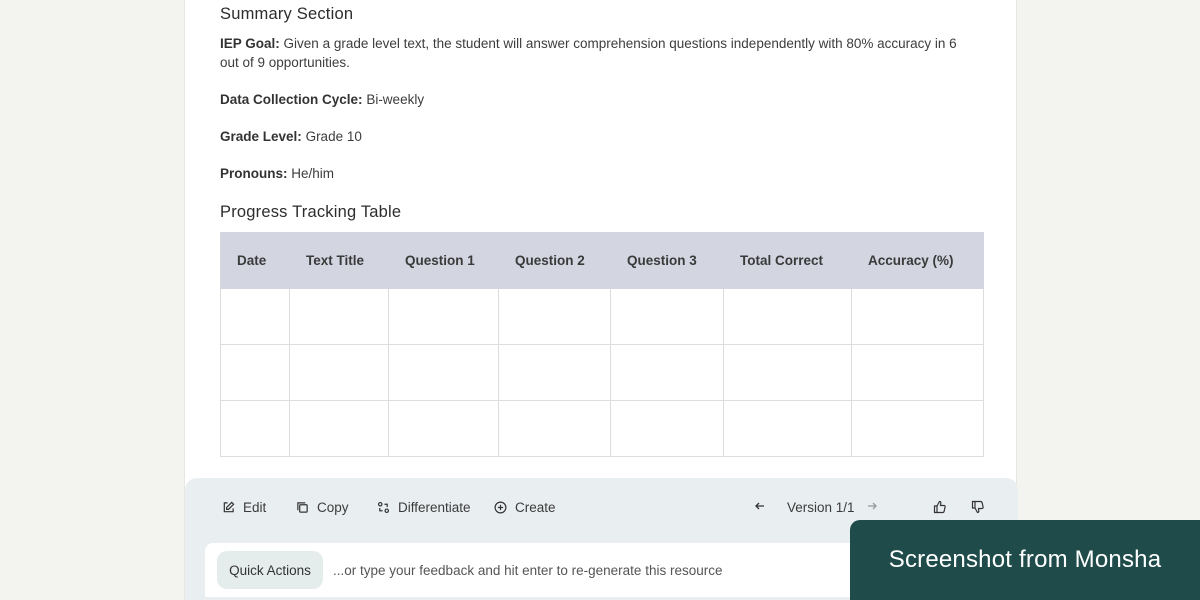 The height and width of the screenshot is (600, 1200). What do you see at coordinates (313, 173) in the screenshot?
I see `pronouns-value: He/him` at bounding box center [313, 173].